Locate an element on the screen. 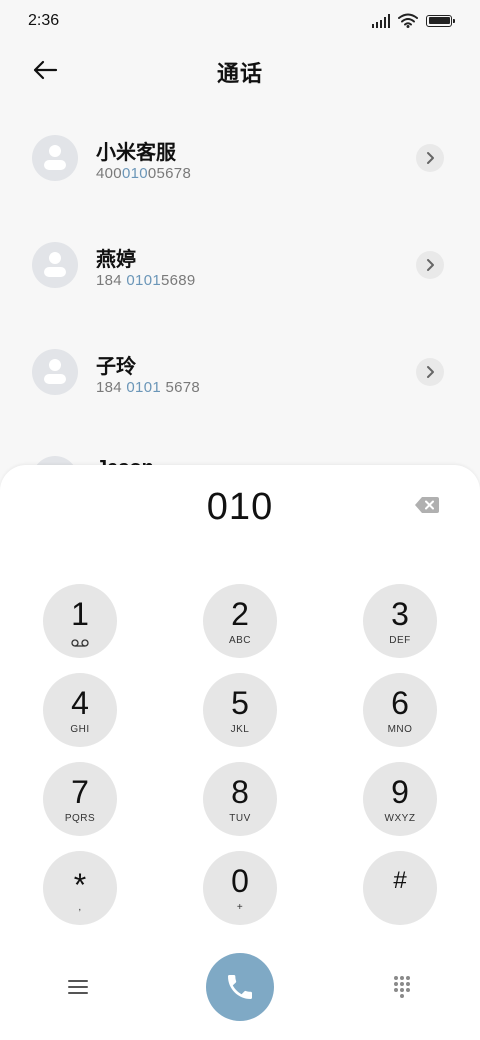 This screenshot has width=480, height=1040. contact-name: 燕婷 is located at coordinates (116, 260).